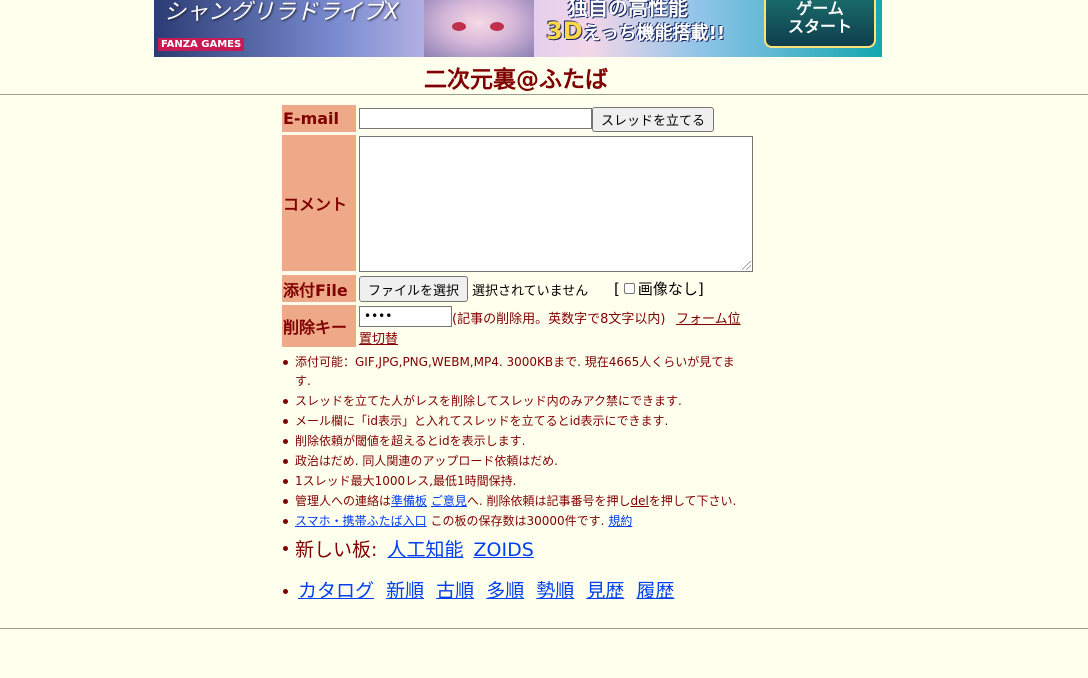  Describe the element at coordinates (505, 591) in the screenshot. I see `sort-most-replies-link: 多順` at that location.